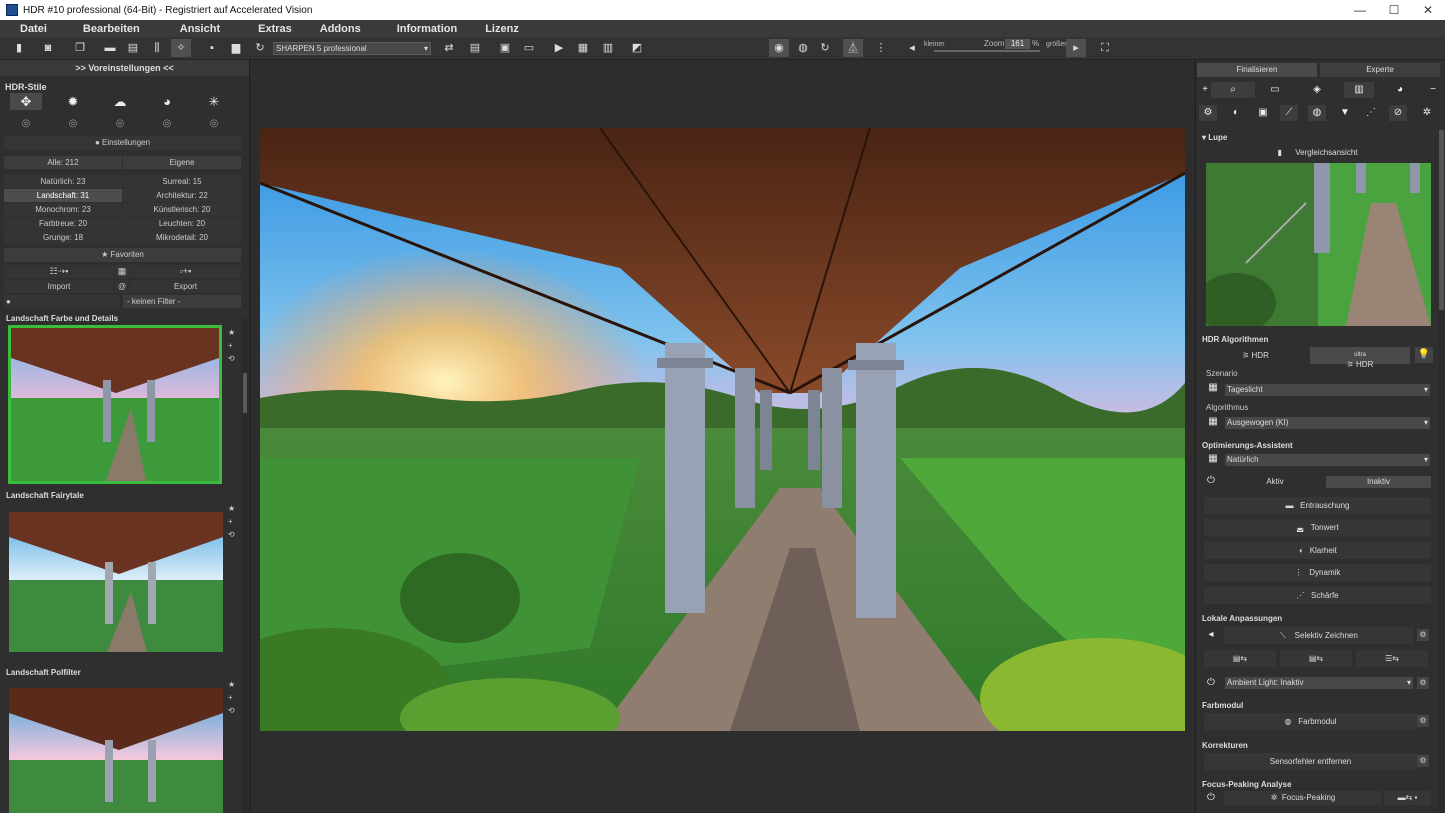 The image size is (1445, 813). What do you see at coordinates (853, 48) in the screenshot?
I see `mirror-icon: ⏅` at bounding box center [853, 48].